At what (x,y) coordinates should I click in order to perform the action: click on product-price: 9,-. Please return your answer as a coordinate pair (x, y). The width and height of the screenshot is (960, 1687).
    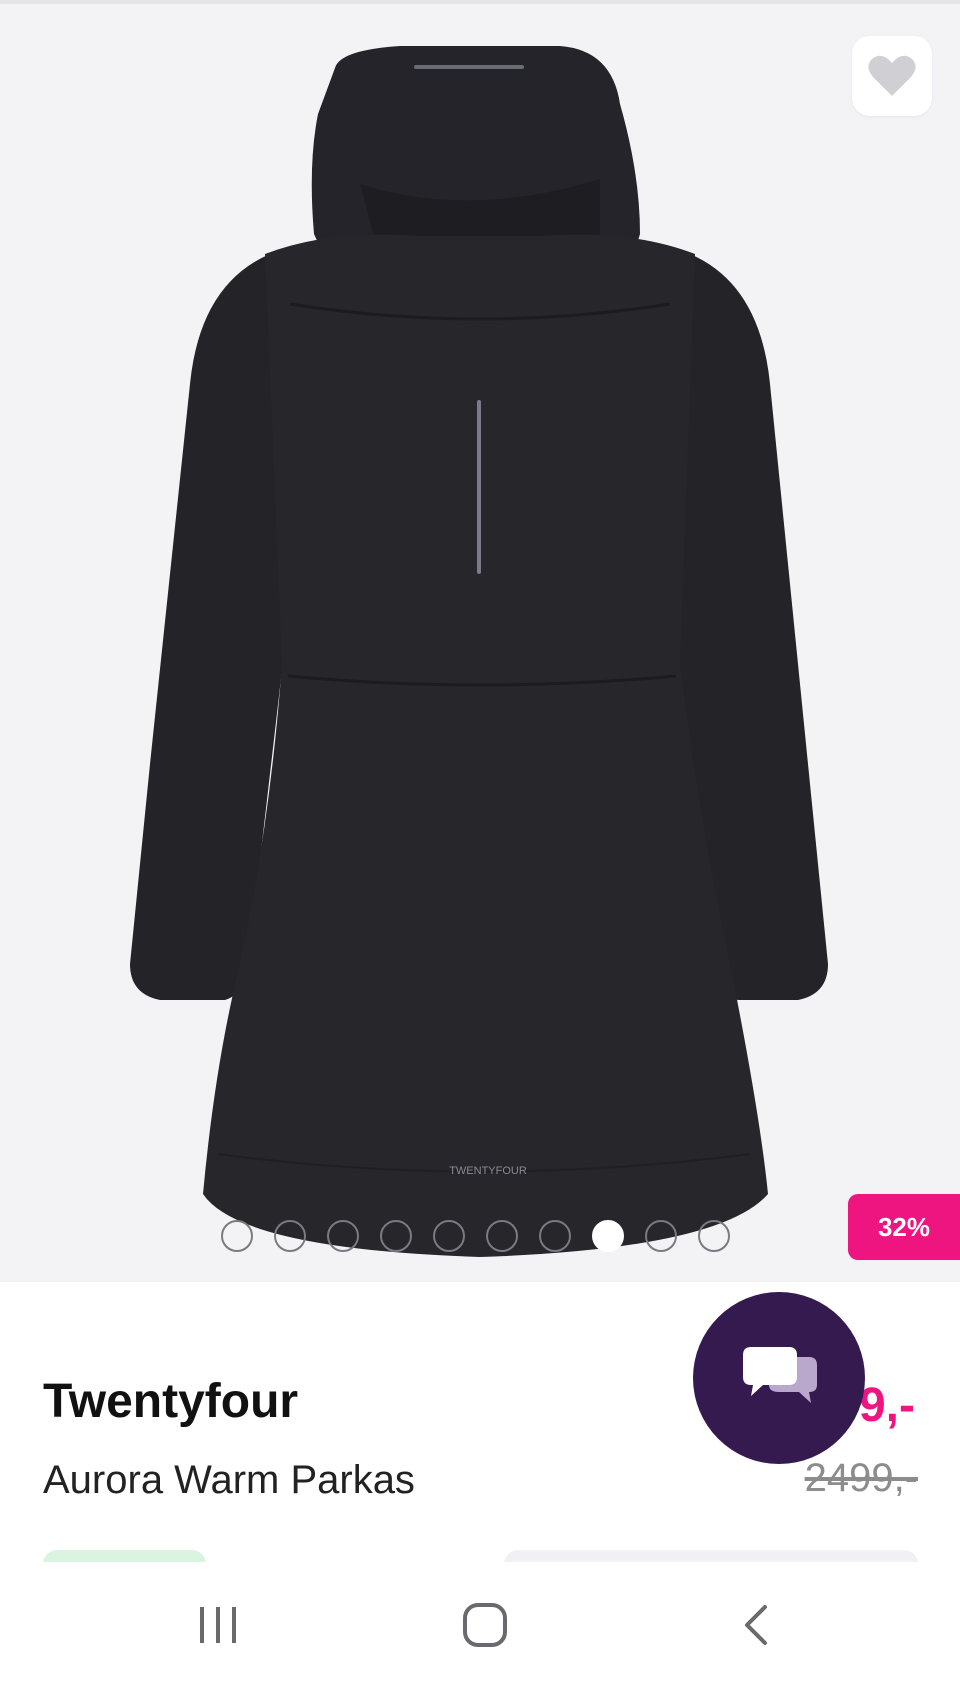
    Looking at the image, I should click on (886, 1405).